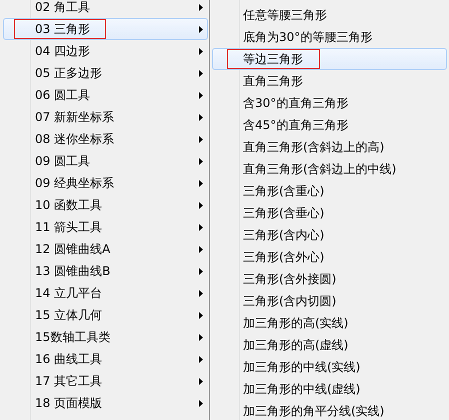 The width and height of the screenshot is (449, 420). I want to click on menu-item: 13 圆锥曲线B, so click(105, 271).